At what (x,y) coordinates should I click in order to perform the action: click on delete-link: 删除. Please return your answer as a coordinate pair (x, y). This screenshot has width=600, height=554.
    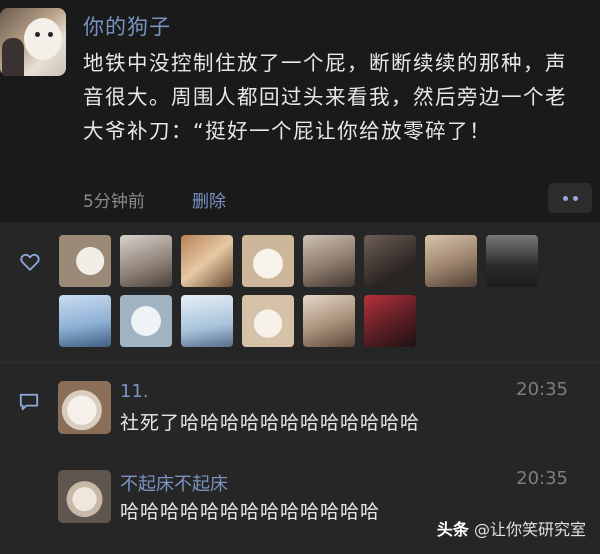
    Looking at the image, I should click on (209, 199).